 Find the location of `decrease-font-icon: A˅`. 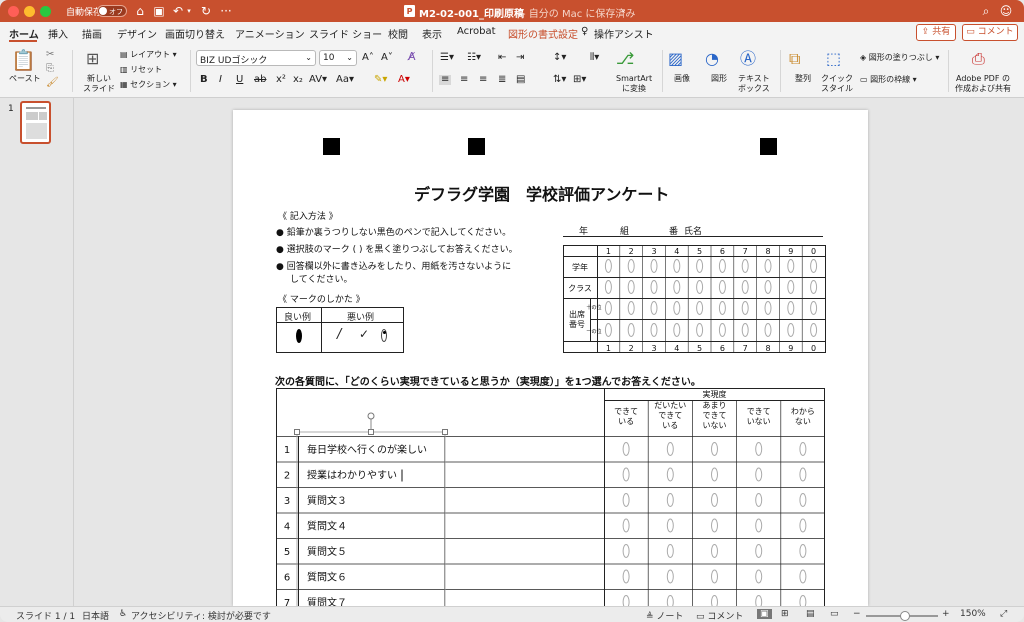

decrease-font-icon: A˅ is located at coordinates (387, 58).